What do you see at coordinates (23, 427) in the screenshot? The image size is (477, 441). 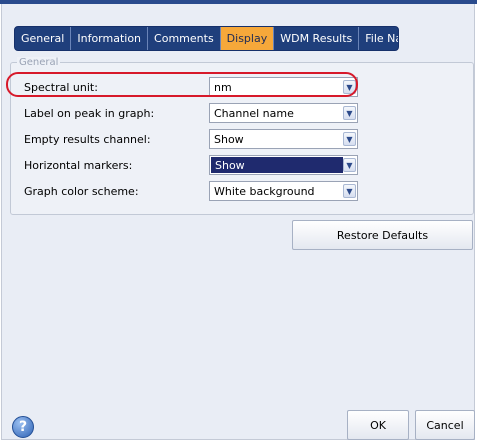 I see `help-icon: ?` at bounding box center [23, 427].